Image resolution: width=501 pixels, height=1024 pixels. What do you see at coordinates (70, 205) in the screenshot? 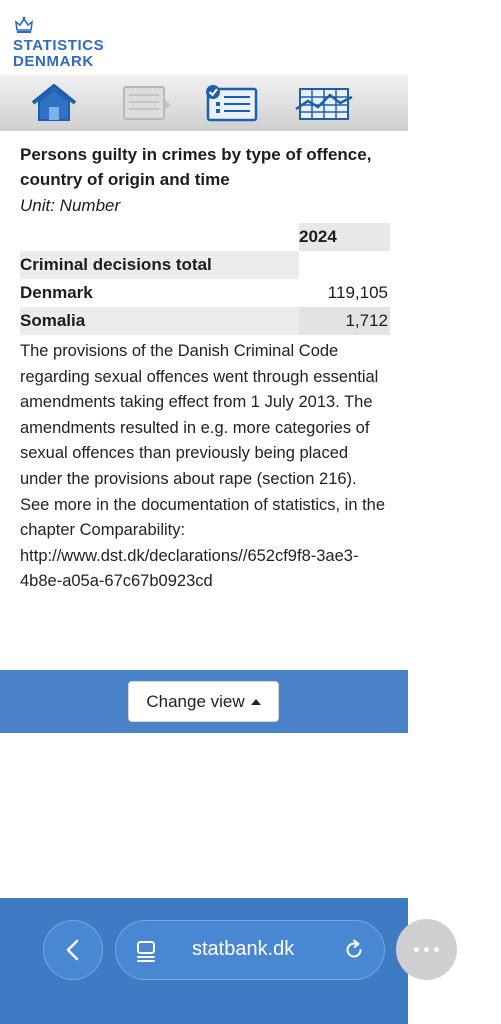
I see `unit-label: Unit: Number` at bounding box center [70, 205].